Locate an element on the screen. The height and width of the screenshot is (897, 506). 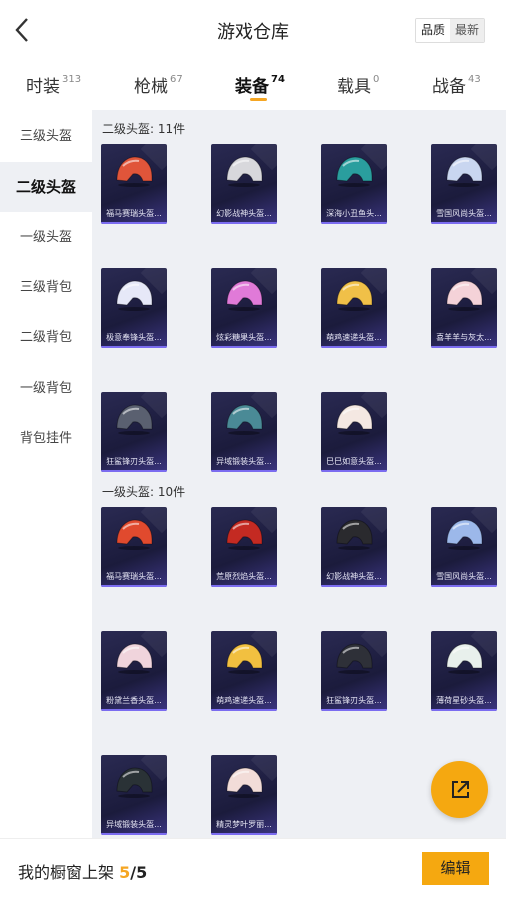
share-out-icon is located at coordinates (460, 789).